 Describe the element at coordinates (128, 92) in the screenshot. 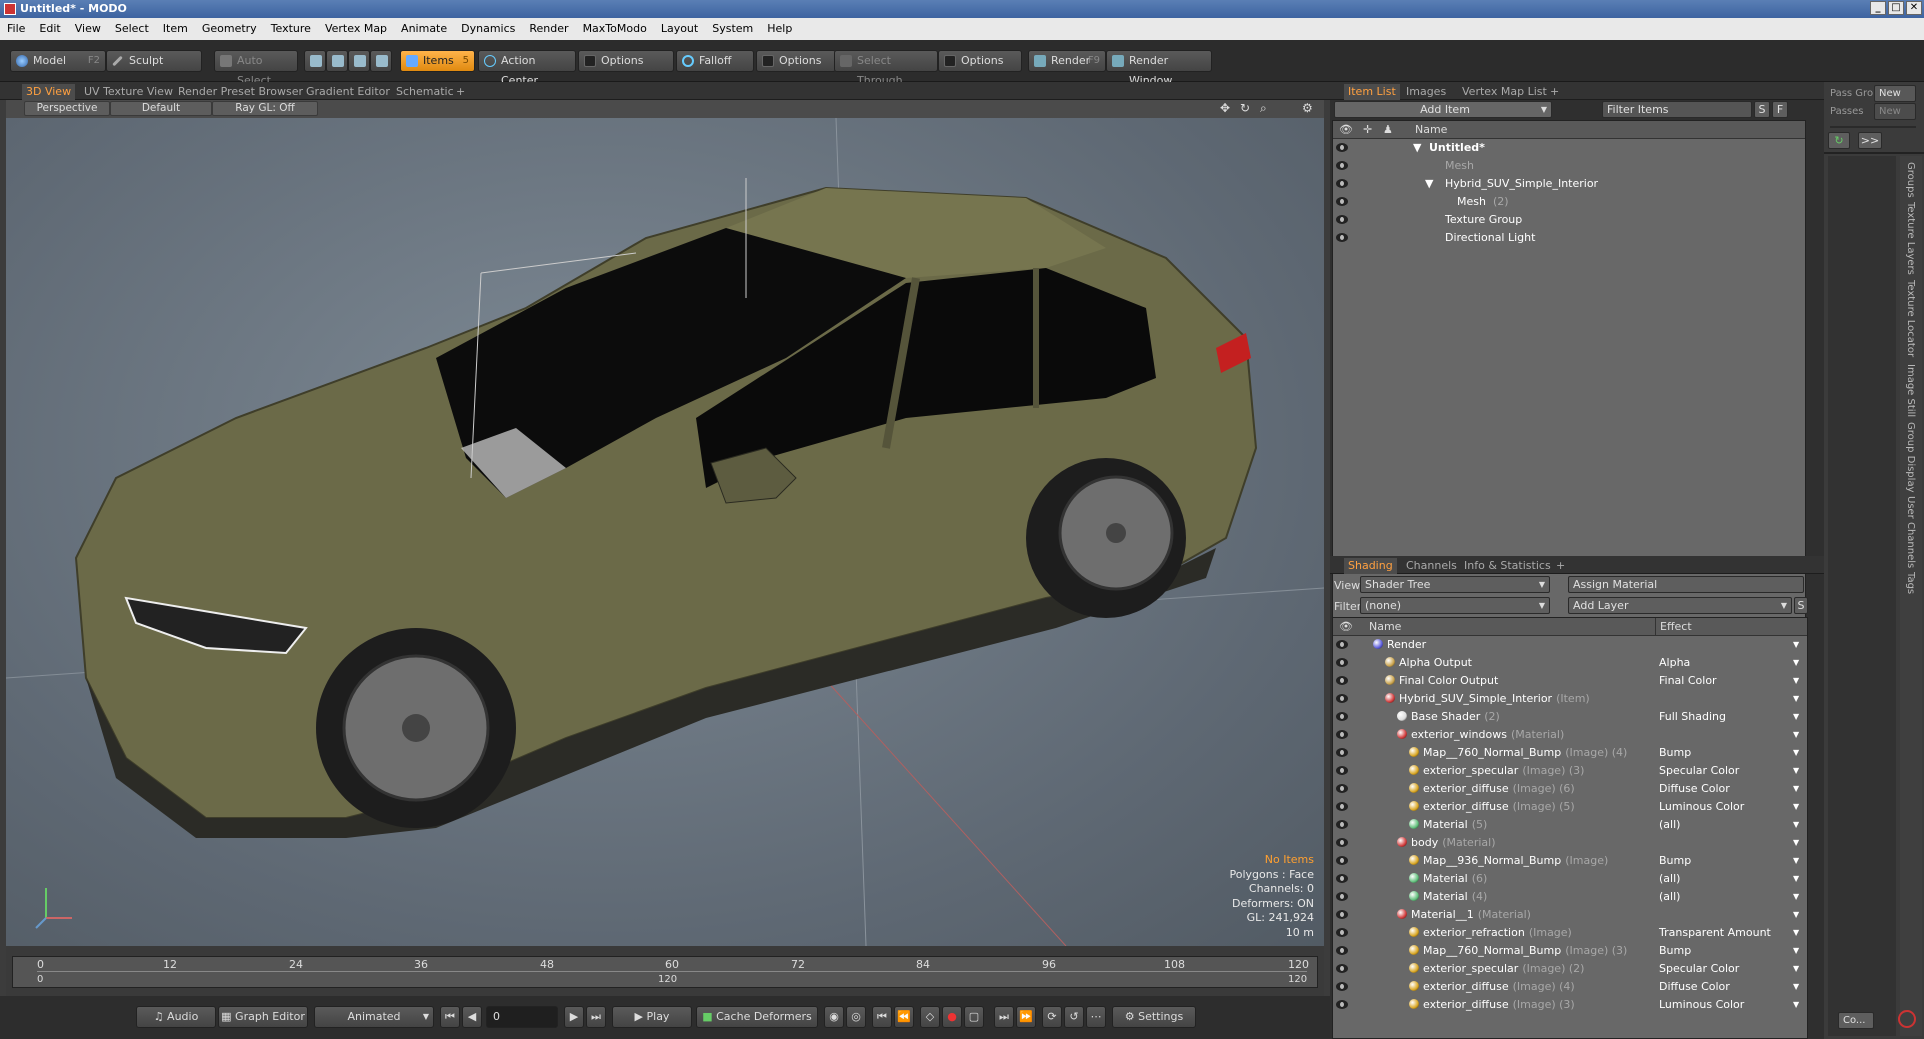

I see `tab-uv-texture-view: UV Texture View` at that location.